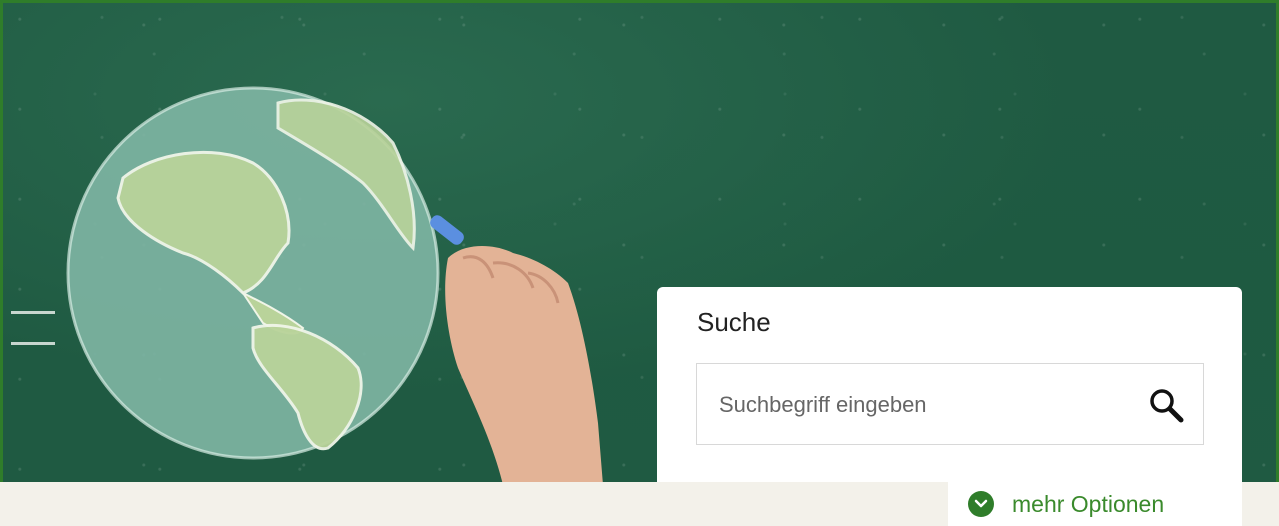 The image size is (1279, 526). I want to click on search-input, so click(924, 405).